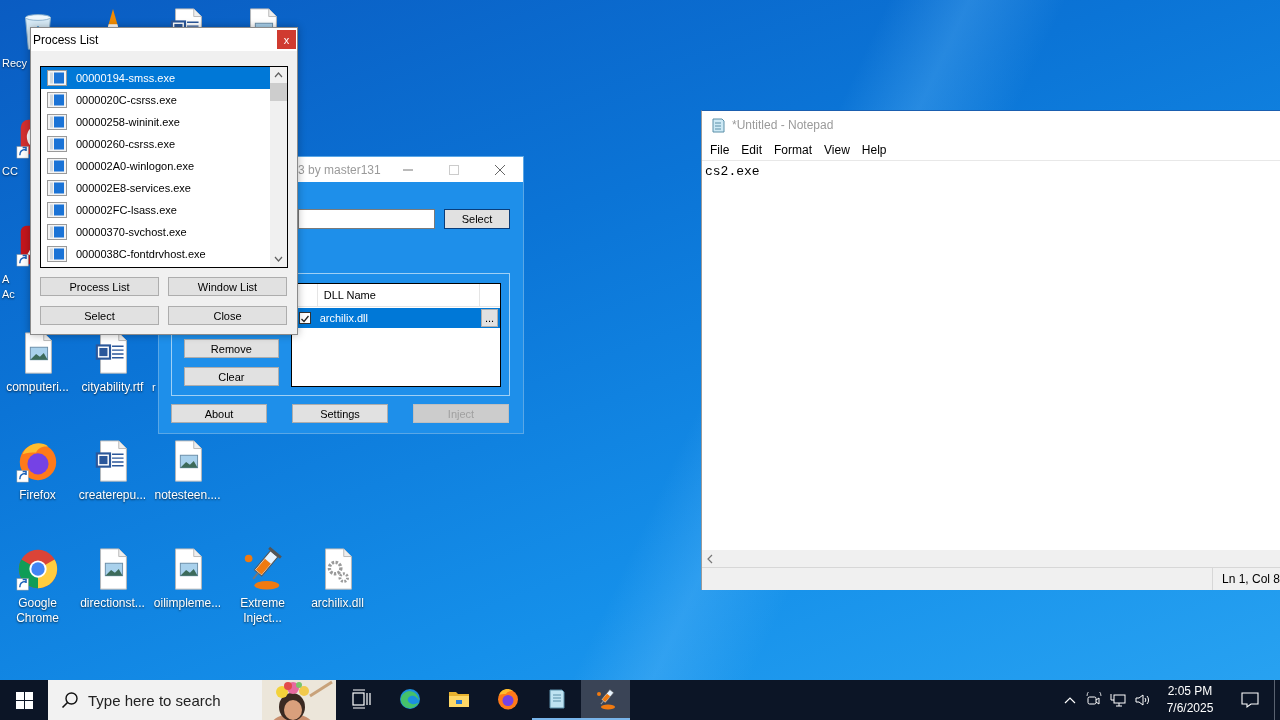  Describe the element at coordinates (344, 318) in the screenshot. I see `dll-name: archilix.dll` at that location.